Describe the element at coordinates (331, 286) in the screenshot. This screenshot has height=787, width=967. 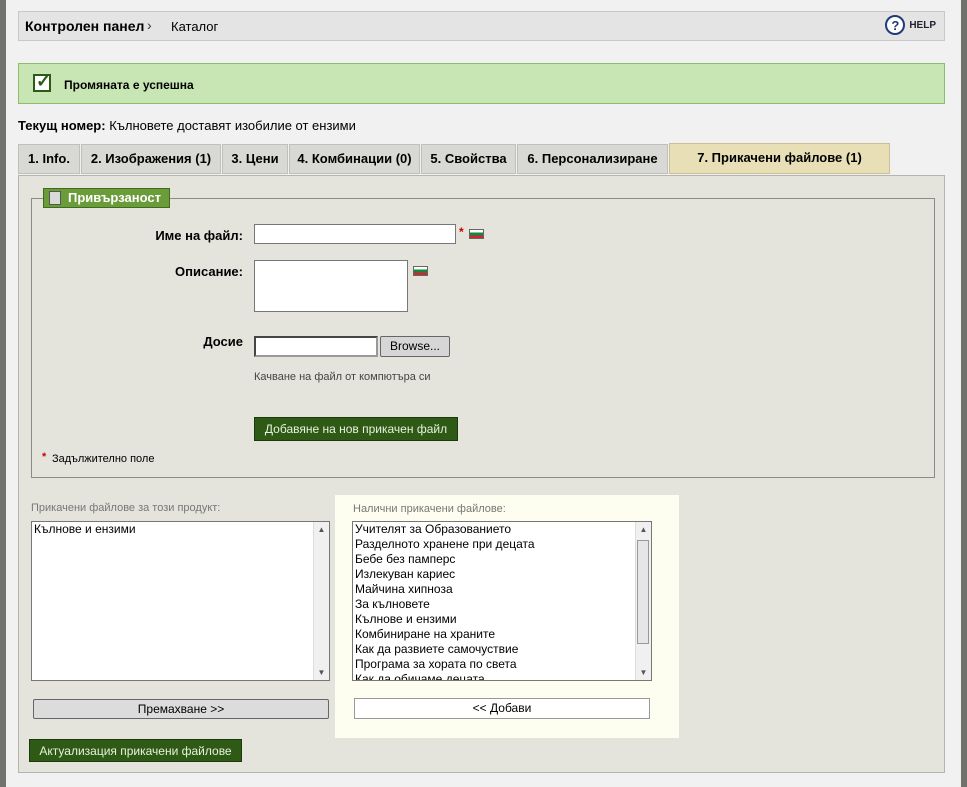
I see `description-textarea` at that location.